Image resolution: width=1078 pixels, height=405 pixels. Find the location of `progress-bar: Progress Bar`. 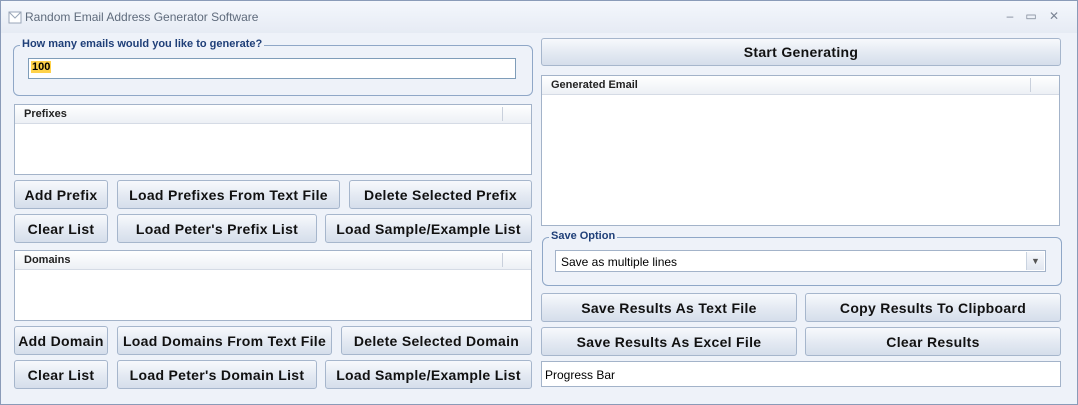

progress-bar: Progress Bar is located at coordinates (801, 374).